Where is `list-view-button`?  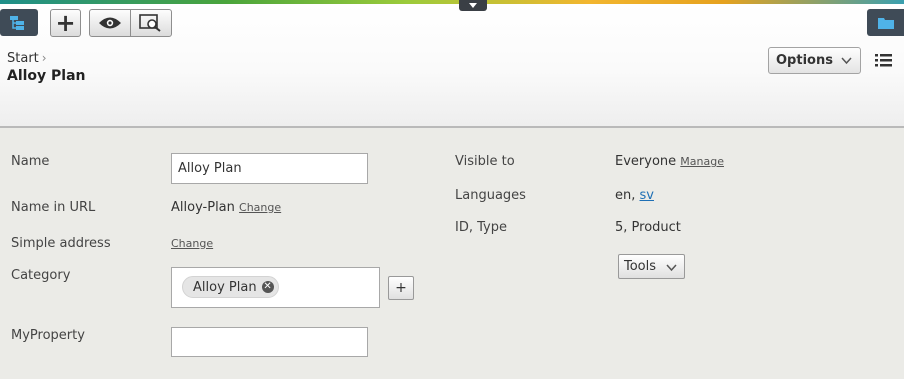 list-view-button is located at coordinates (883, 62).